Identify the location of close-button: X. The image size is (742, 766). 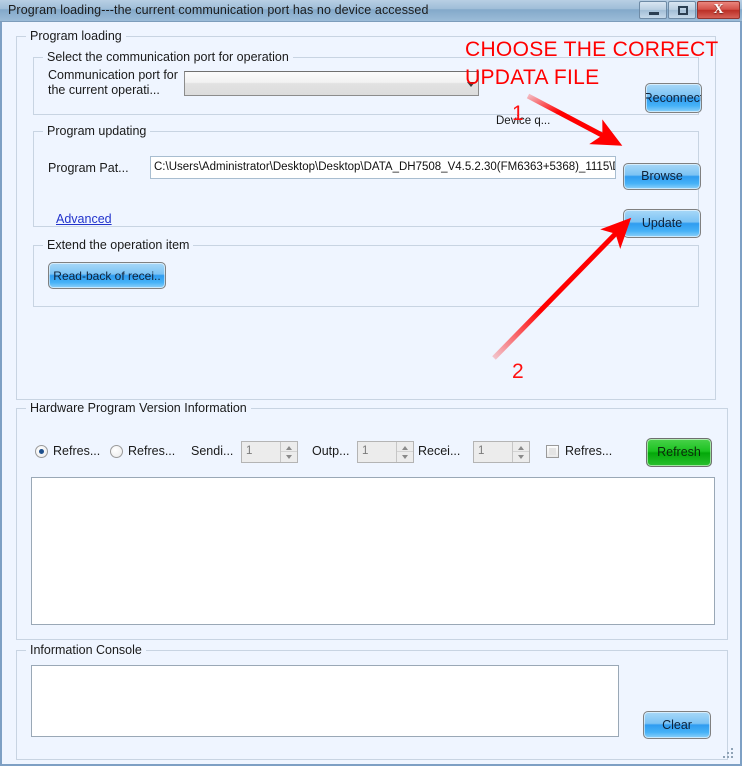
(718, 10).